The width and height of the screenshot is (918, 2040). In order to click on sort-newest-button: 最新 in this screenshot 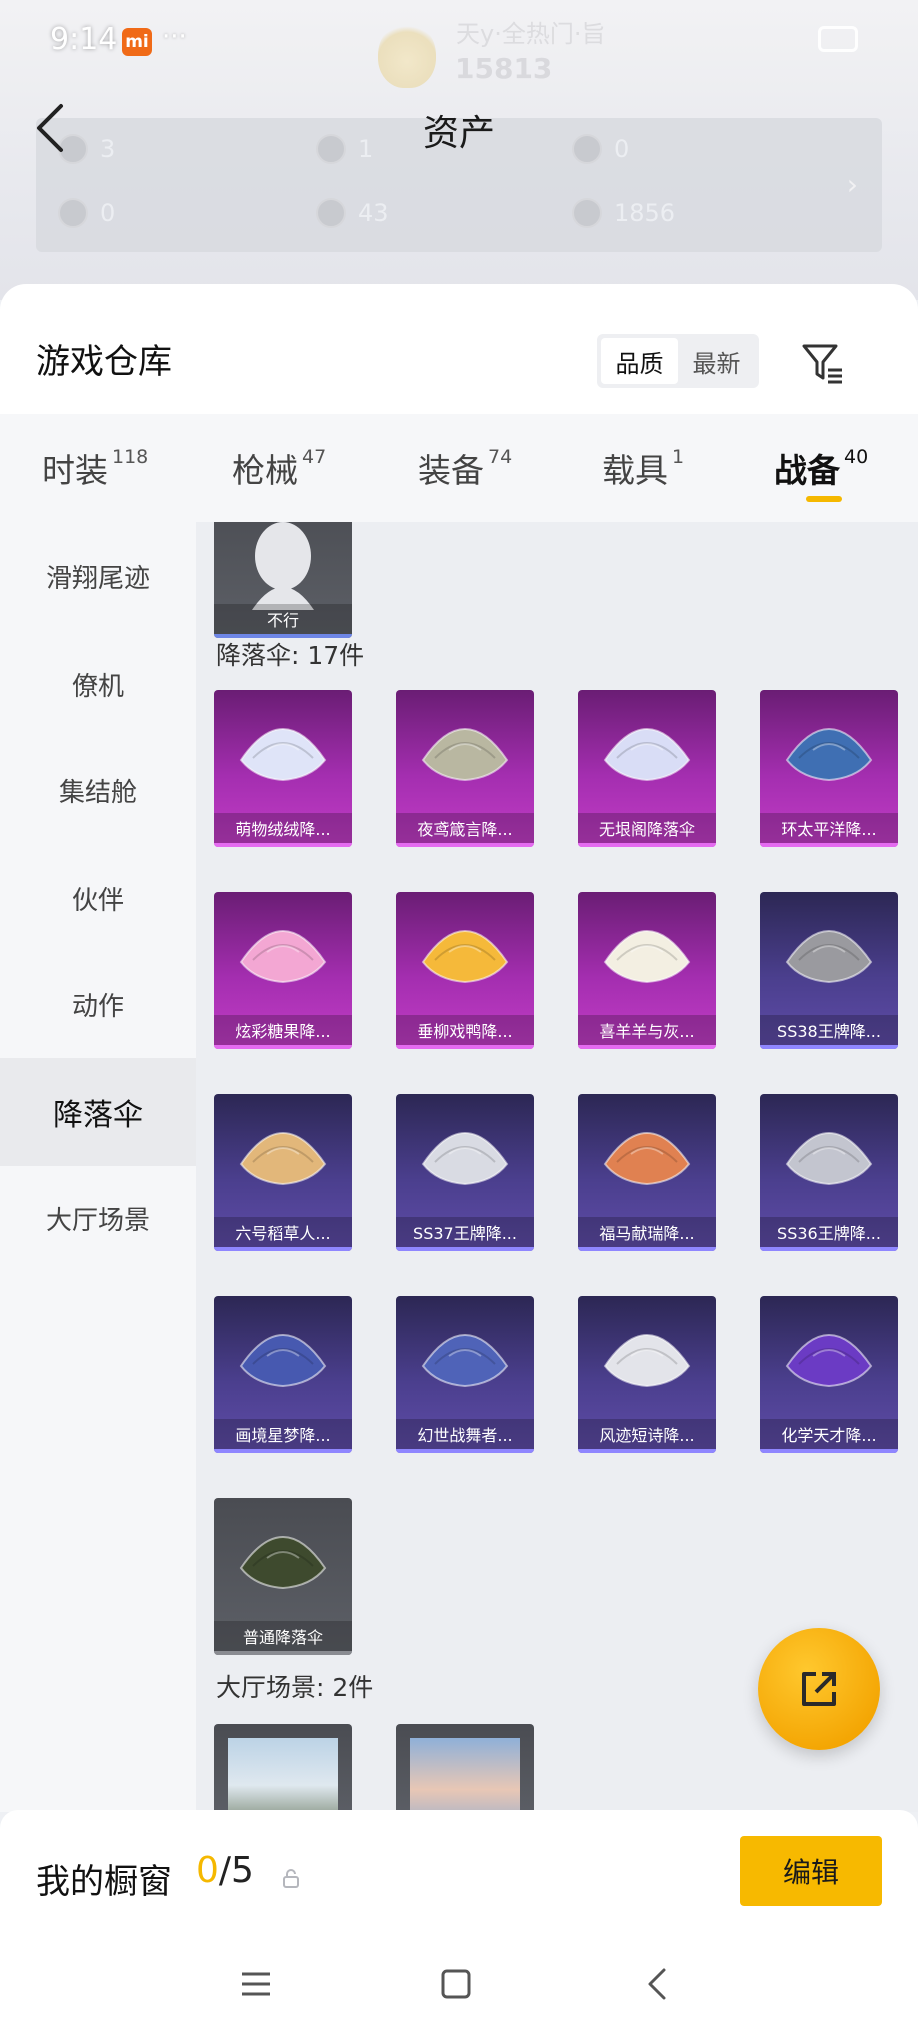, I will do `click(716, 361)`.